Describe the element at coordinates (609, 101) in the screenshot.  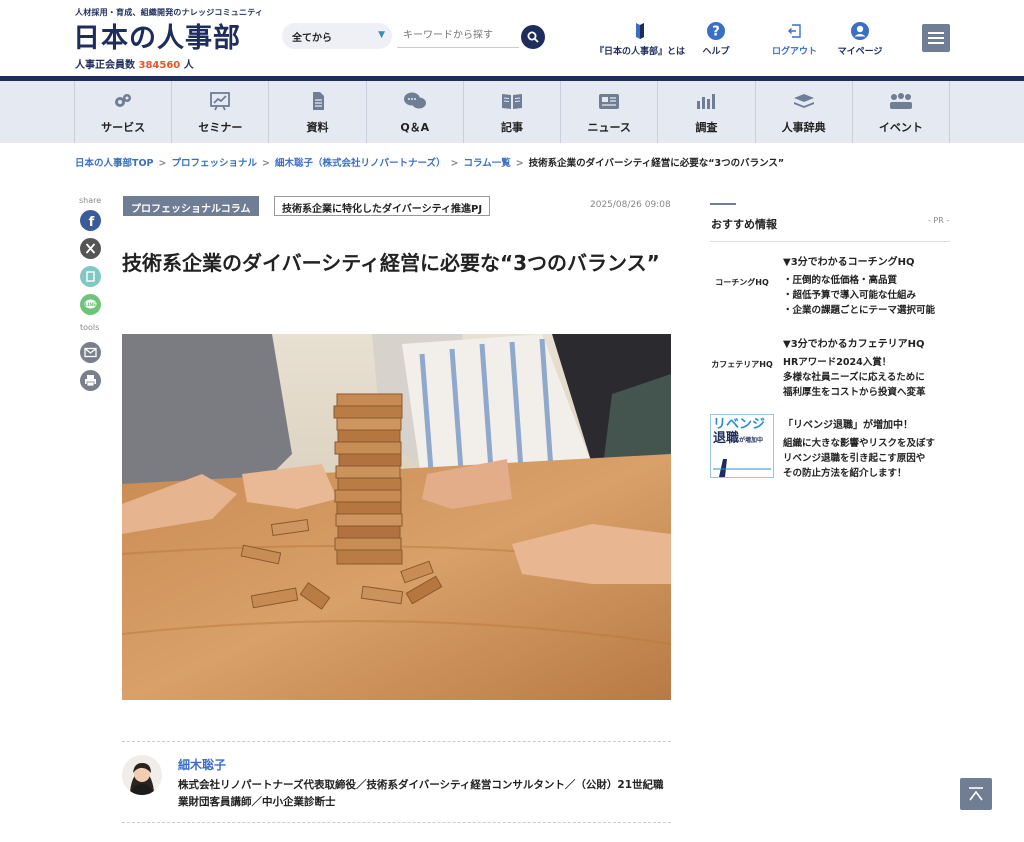
I see `news-icon` at that location.